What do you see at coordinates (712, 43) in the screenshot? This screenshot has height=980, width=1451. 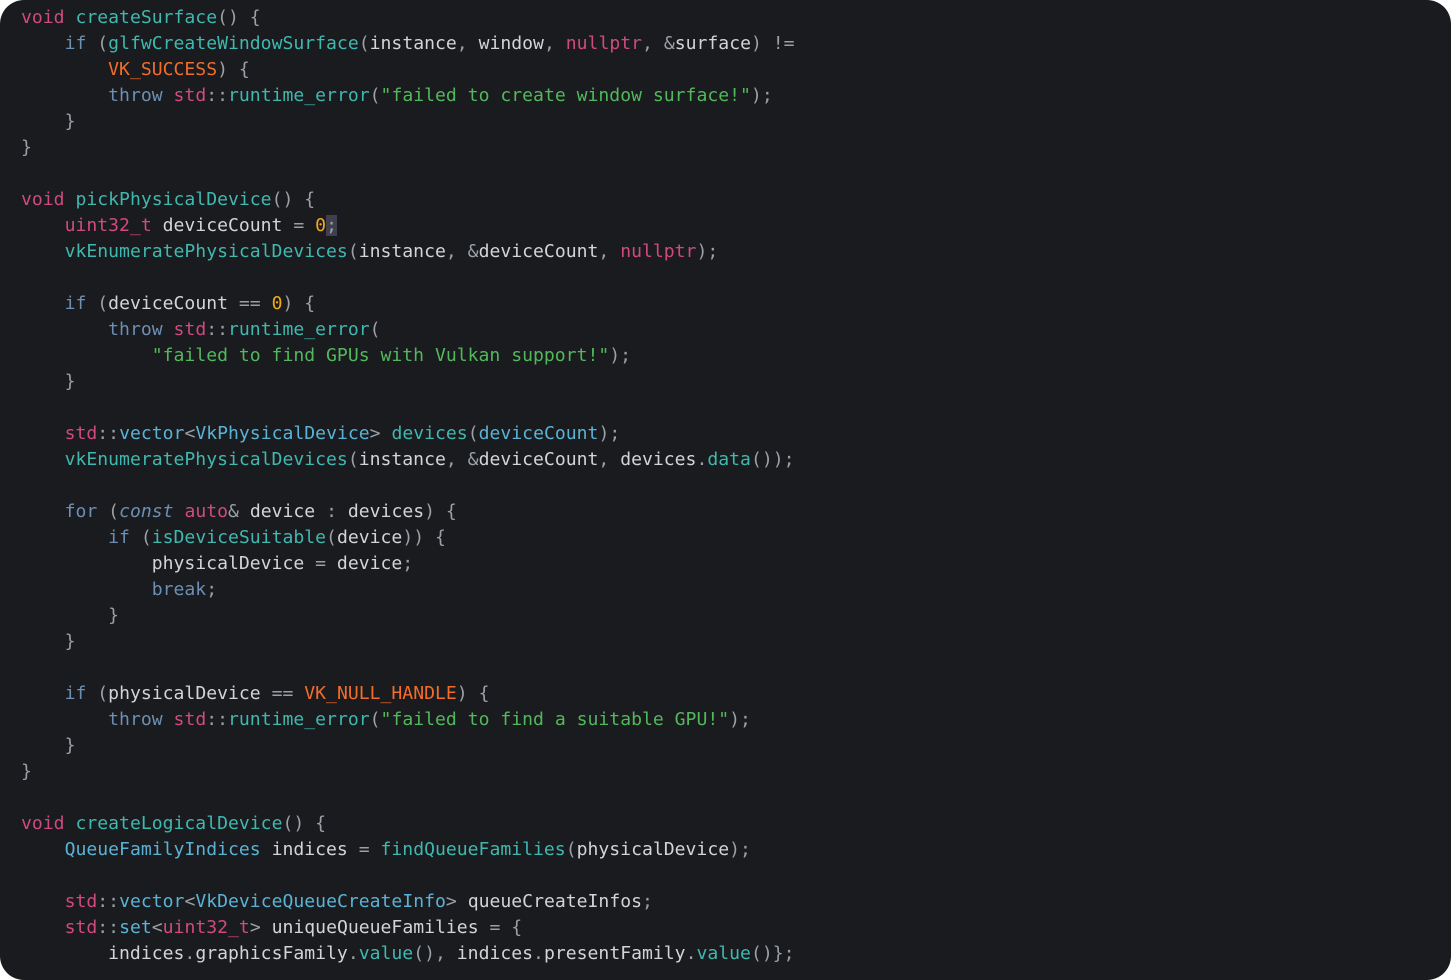 I see `code-token: surface` at bounding box center [712, 43].